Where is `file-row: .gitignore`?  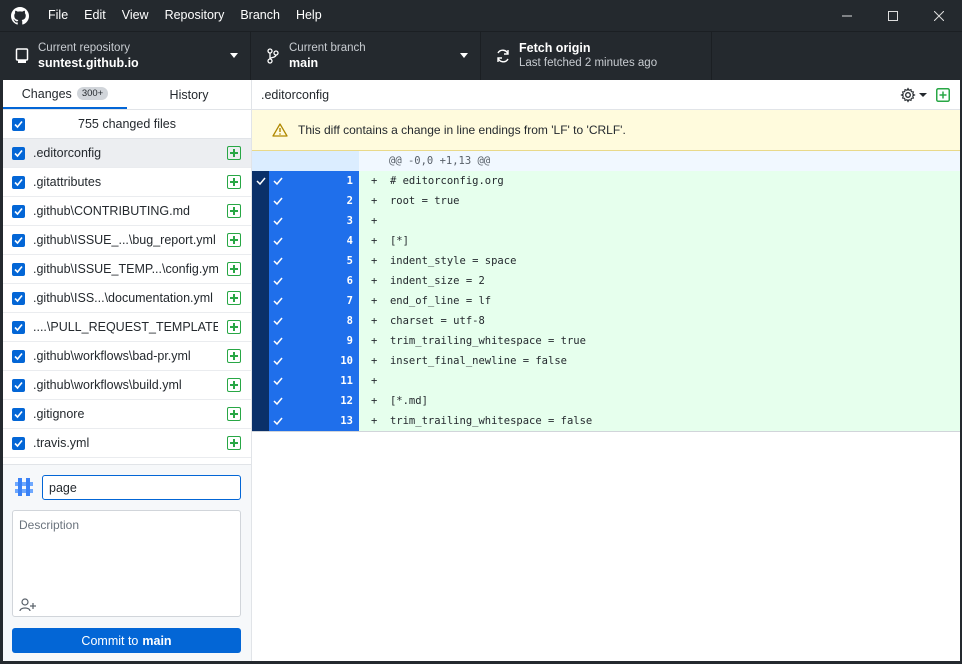
file-row: .gitignore is located at coordinates (127, 414).